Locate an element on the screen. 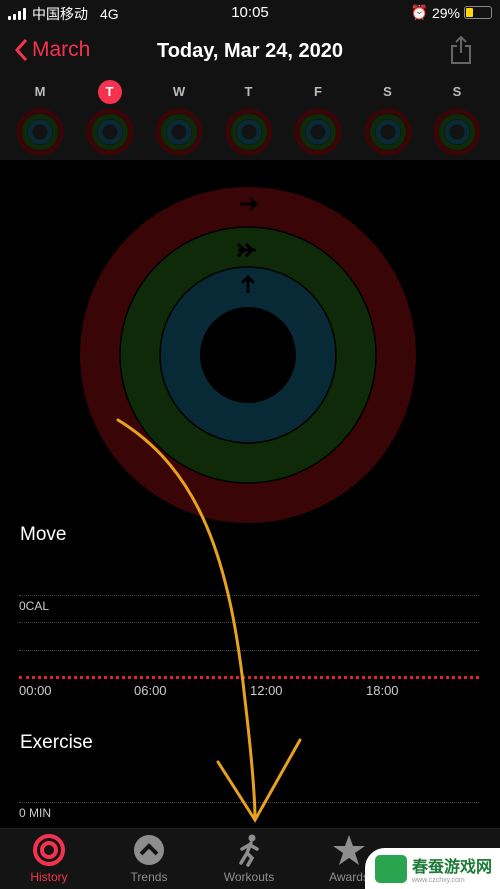 The image size is (500, 889). tab-label: Workouts is located at coordinates (249, 877).